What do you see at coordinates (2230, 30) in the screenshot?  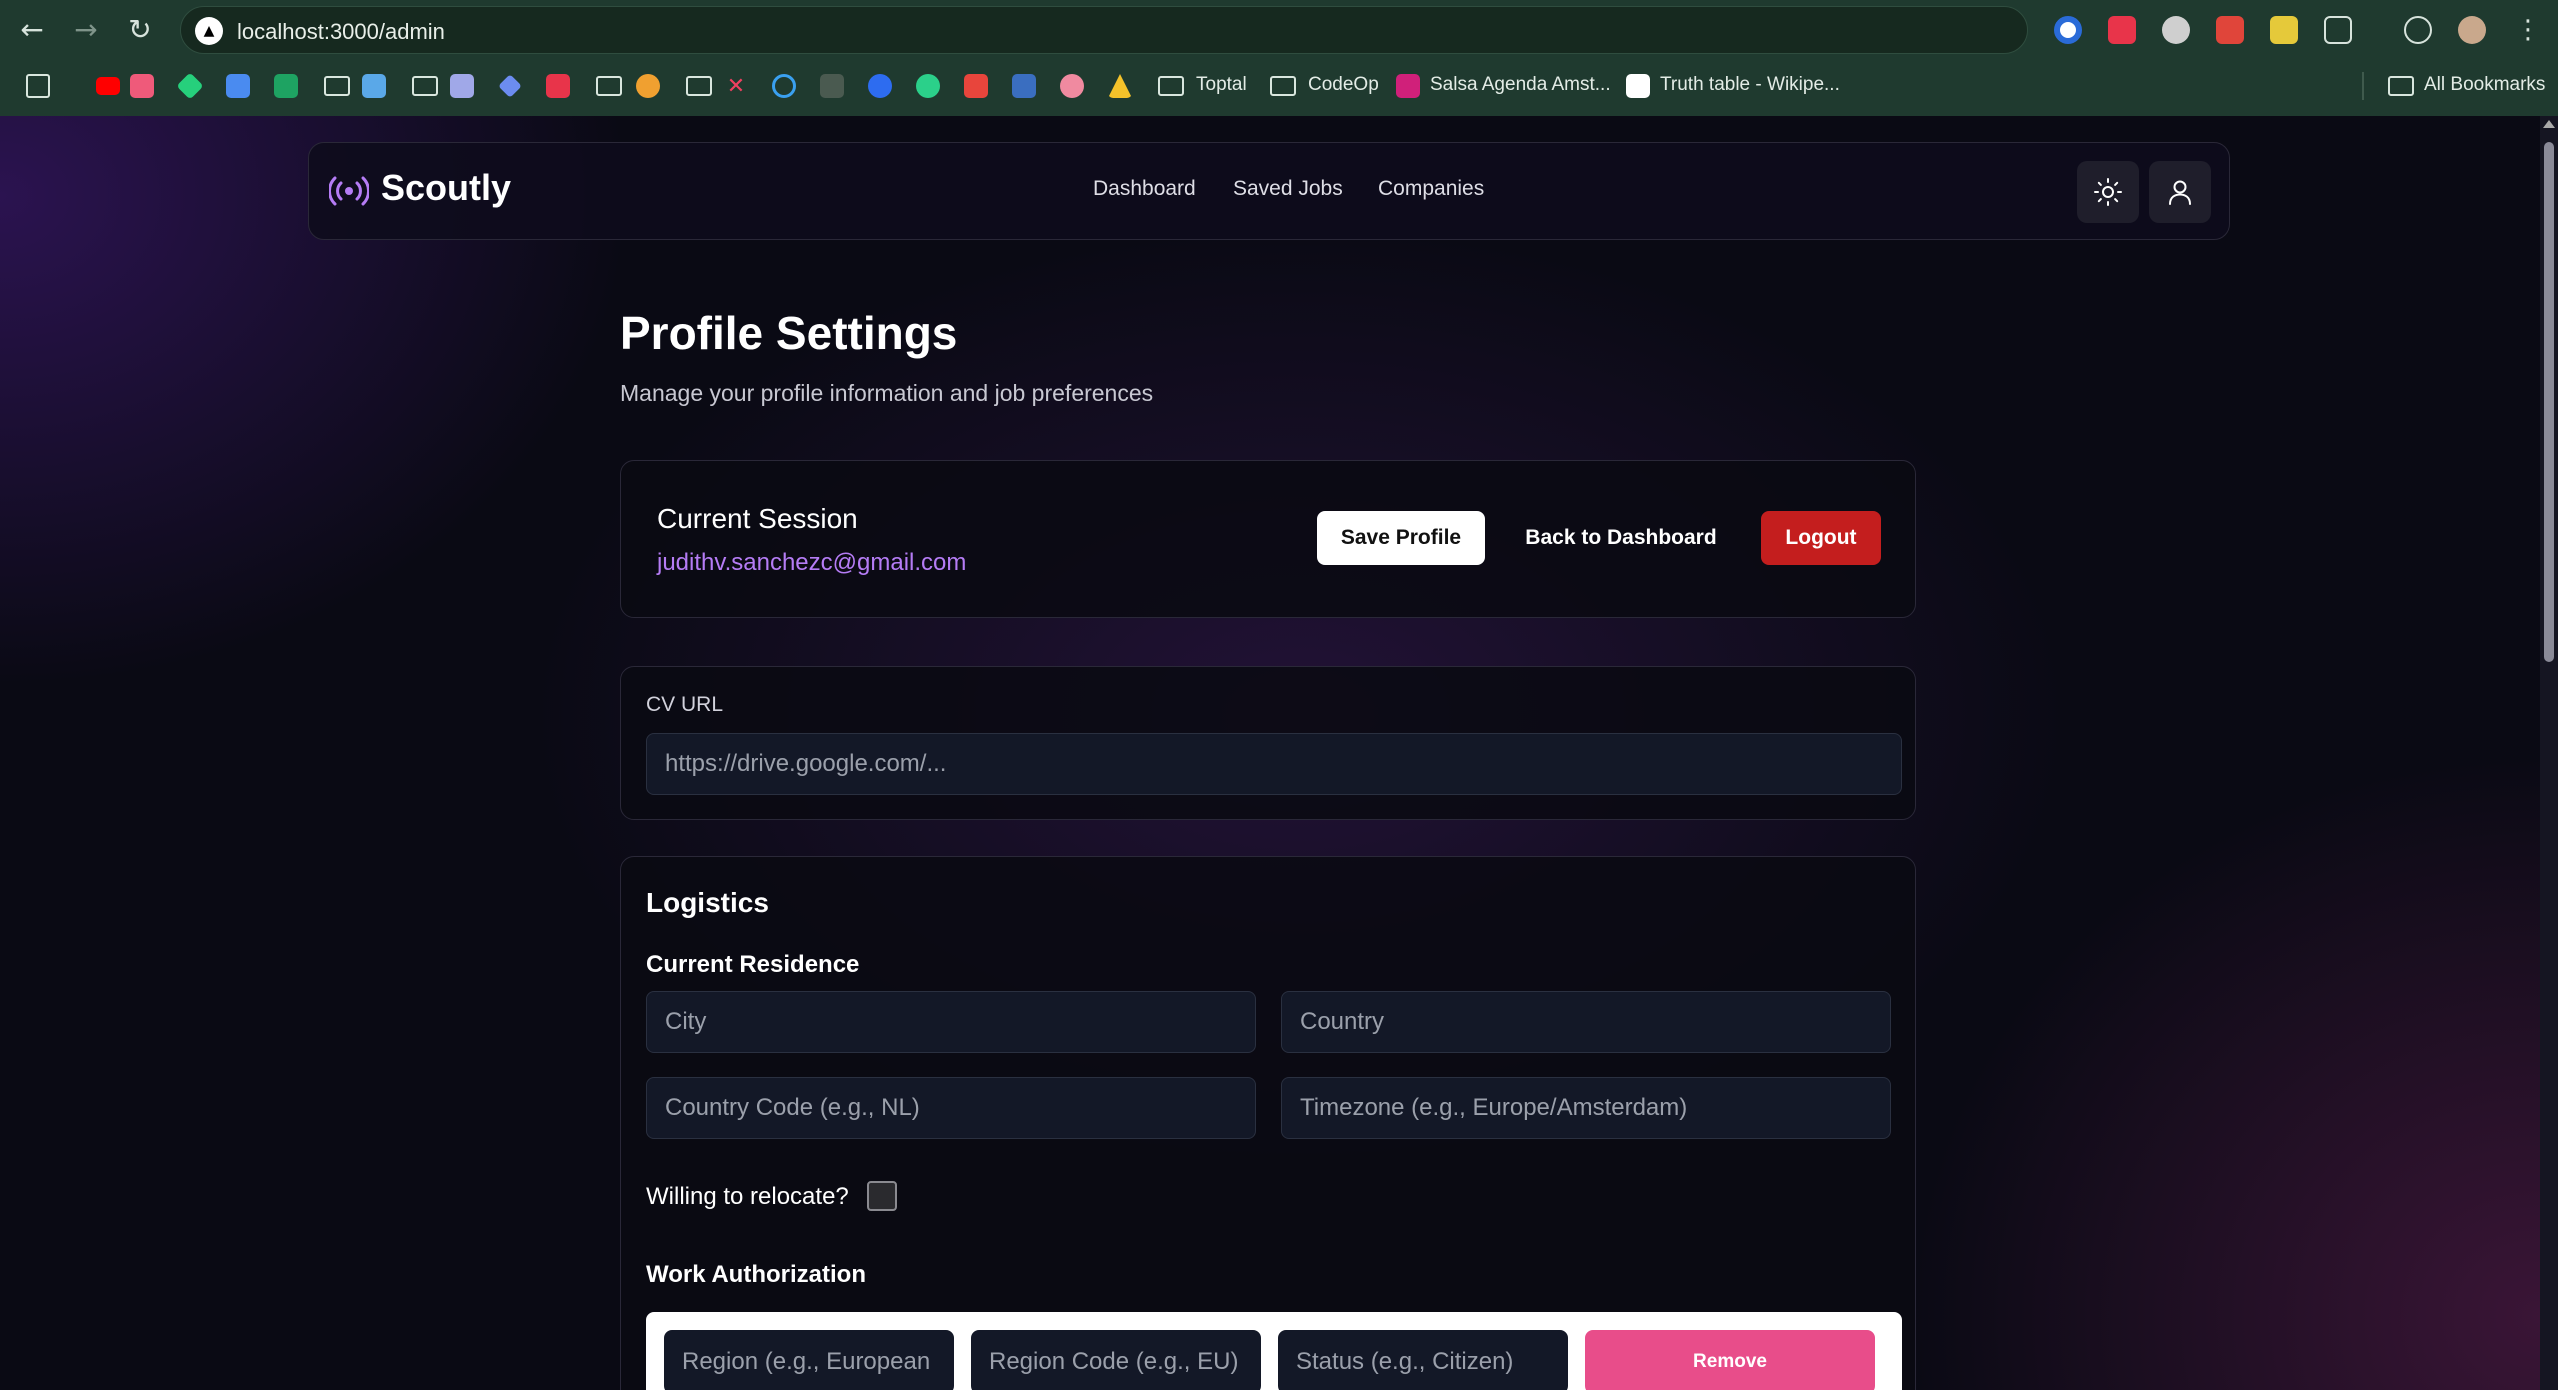 I see `todoist-extension-icon` at bounding box center [2230, 30].